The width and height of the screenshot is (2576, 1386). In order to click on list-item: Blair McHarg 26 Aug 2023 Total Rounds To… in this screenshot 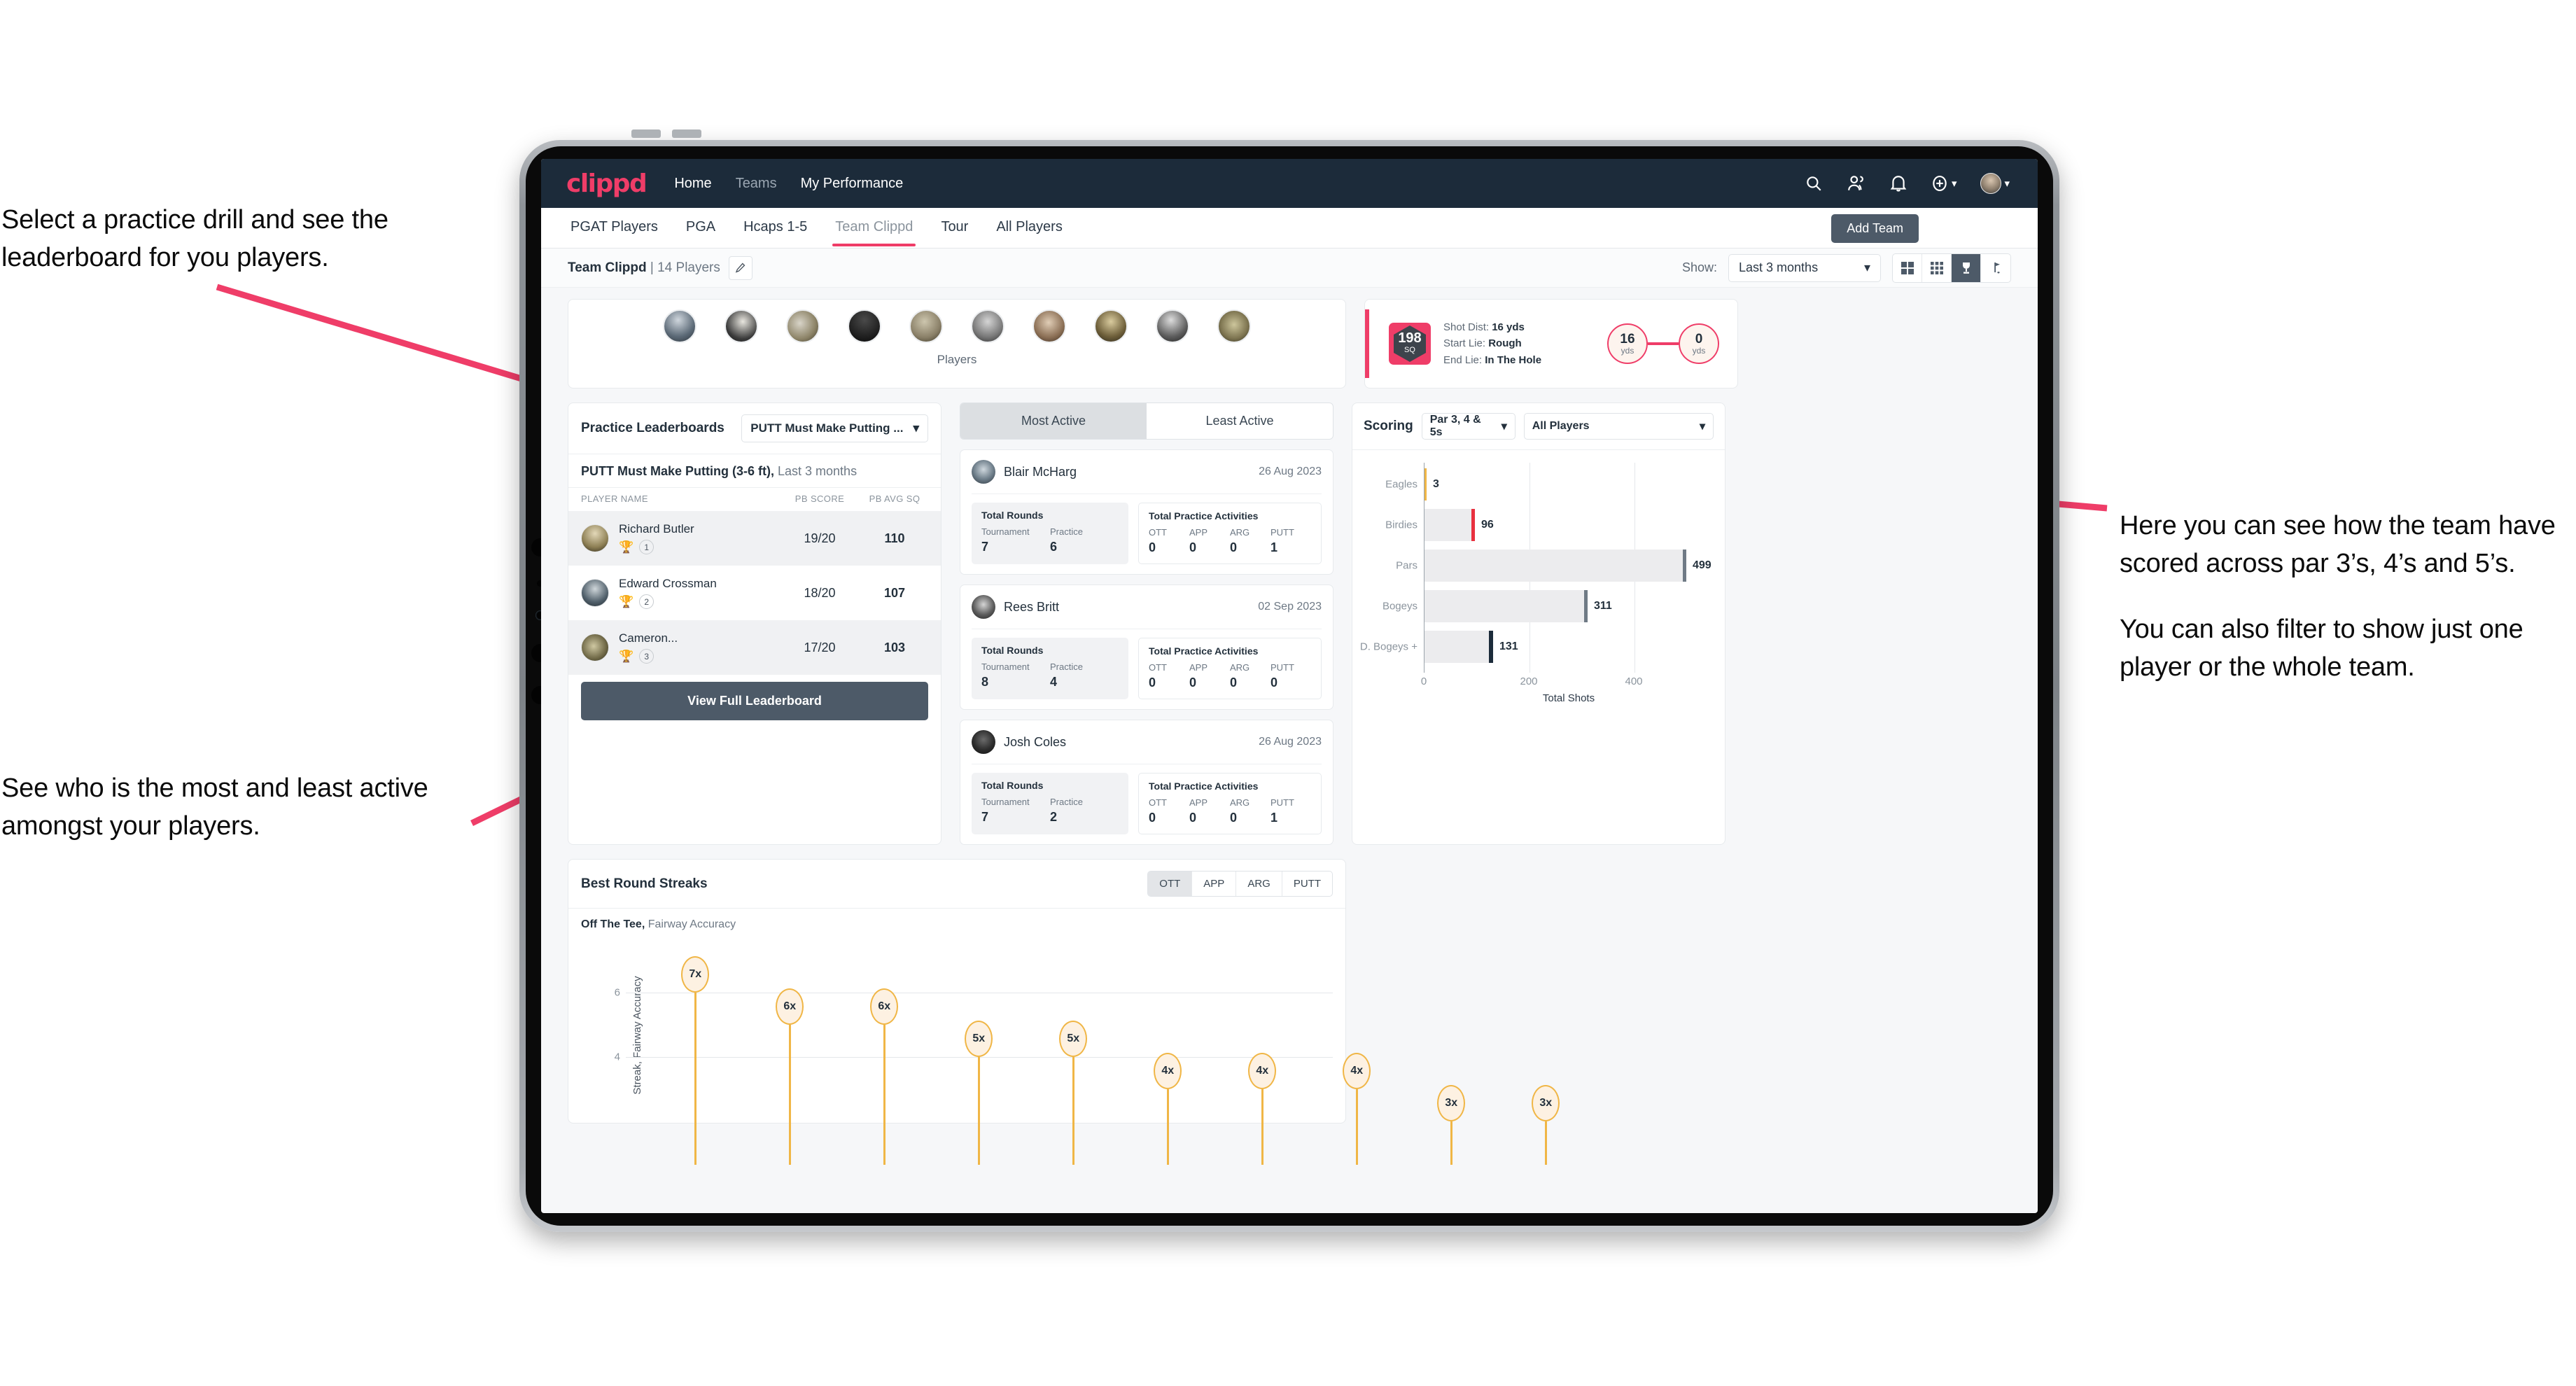, I will do `click(1147, 512)`.